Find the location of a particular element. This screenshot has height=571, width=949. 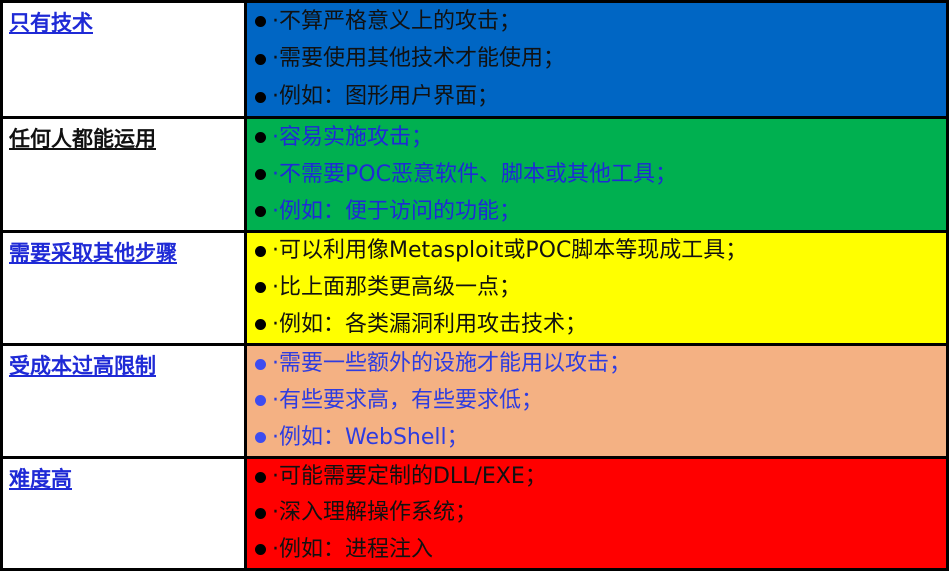

list-item-text: ·容易实施攻击； is located at coordinates (352, 137).